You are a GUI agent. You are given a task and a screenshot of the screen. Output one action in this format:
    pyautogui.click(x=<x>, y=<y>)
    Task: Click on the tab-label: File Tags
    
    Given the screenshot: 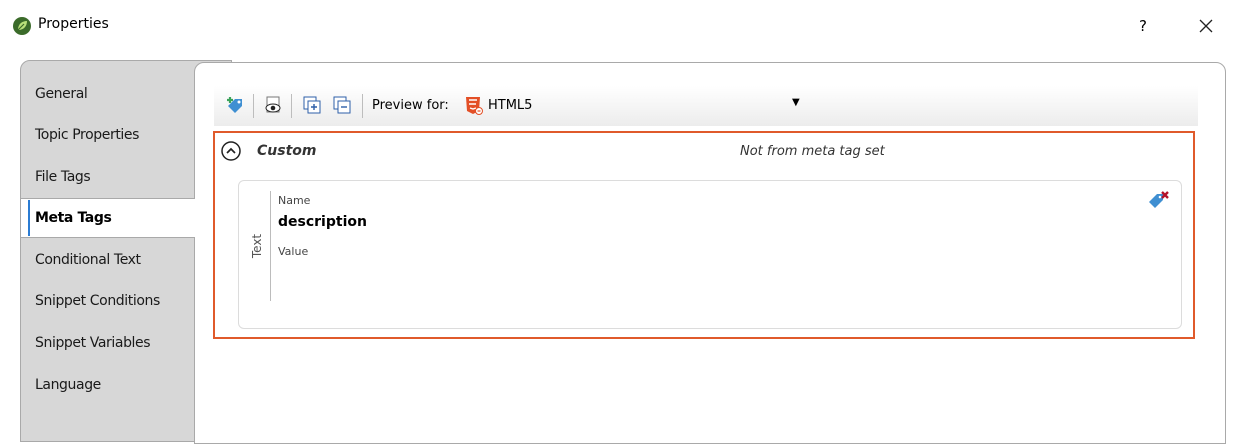 What is the action you would take?
    pyautogui.click(x=63, y=177)
    